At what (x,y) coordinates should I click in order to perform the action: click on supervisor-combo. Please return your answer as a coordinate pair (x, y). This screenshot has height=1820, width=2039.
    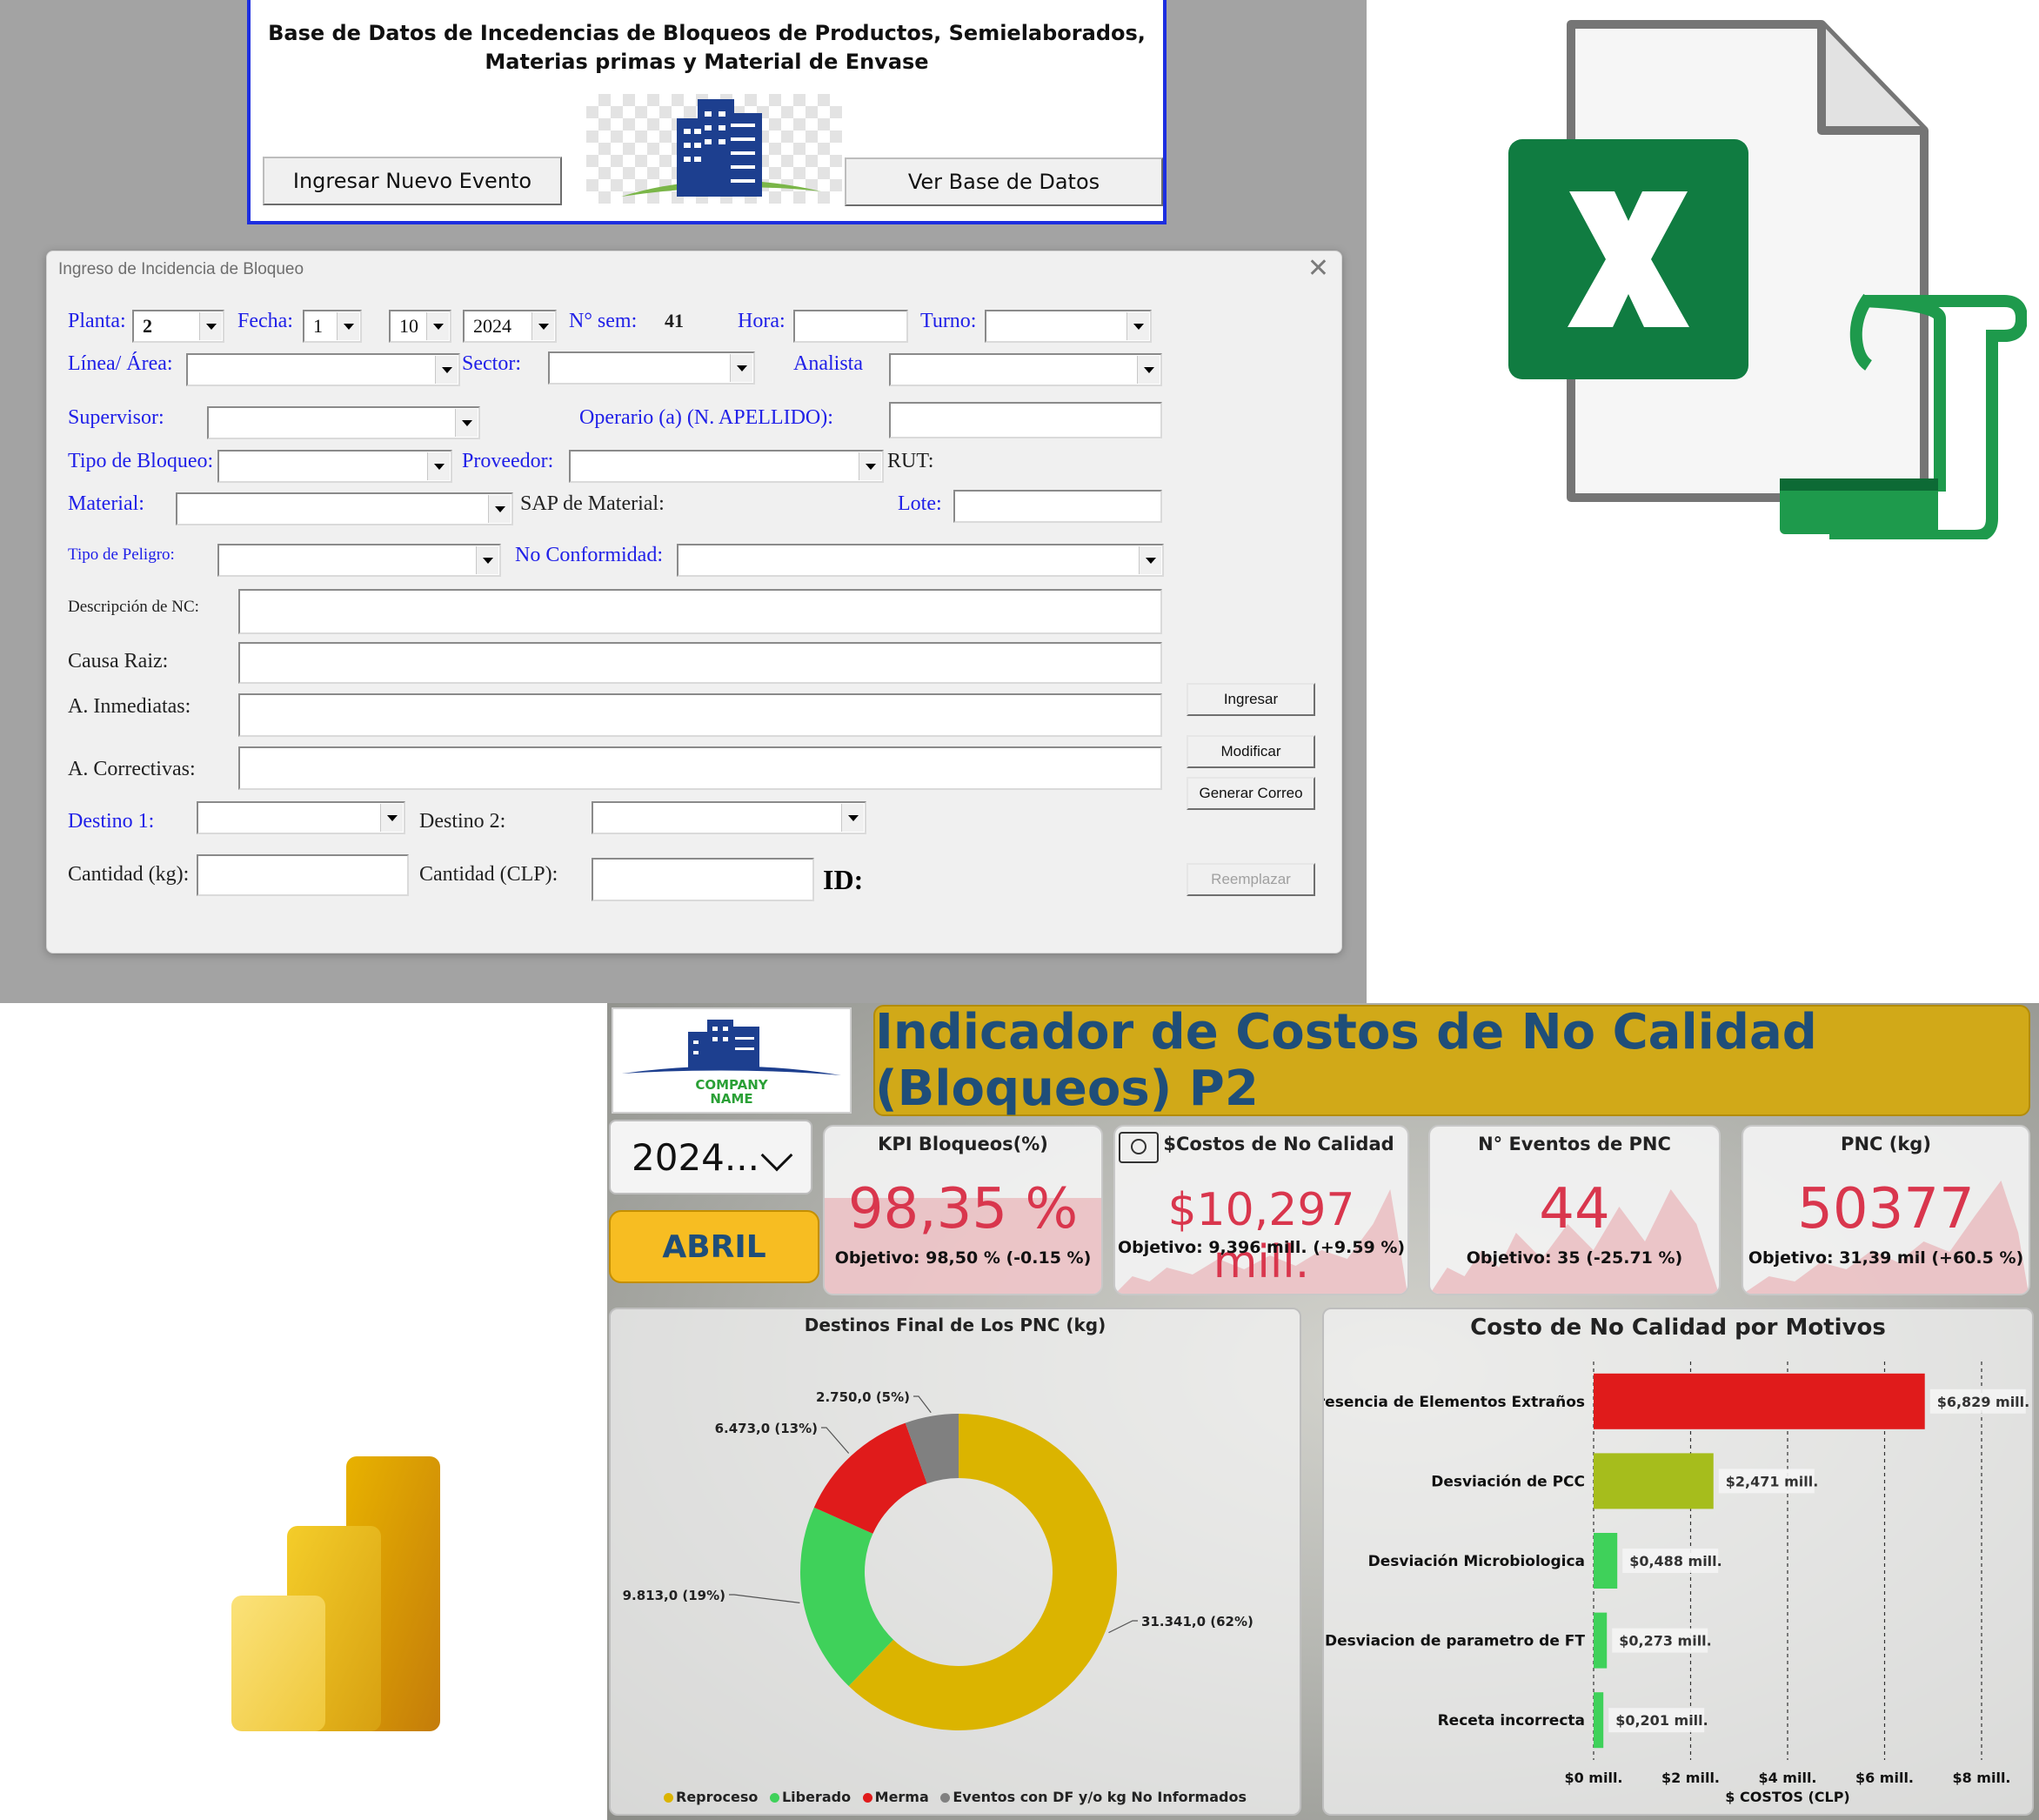
    Looking at the image, I should click on (343, 422).